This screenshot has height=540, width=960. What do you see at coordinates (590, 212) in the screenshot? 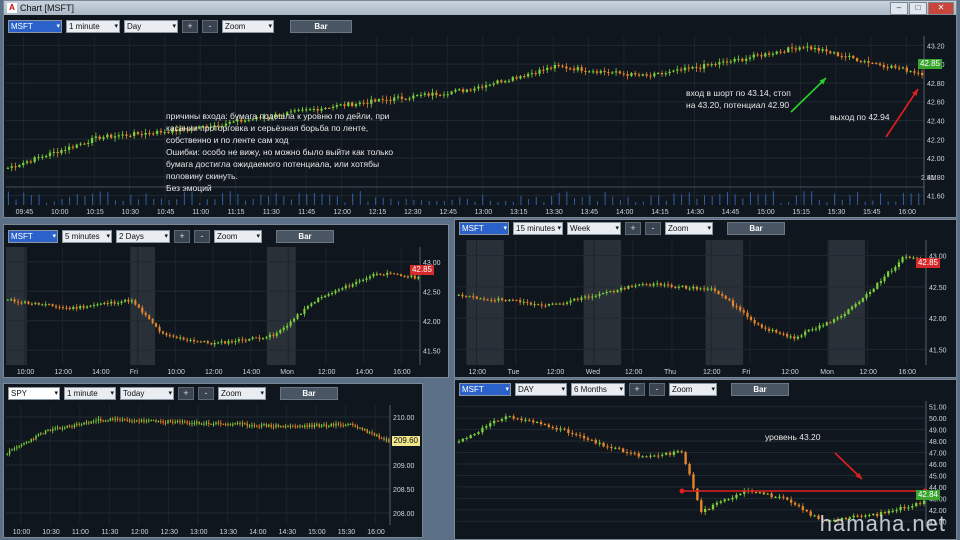
I see `x-tick-label: 13:45` at bounding box center [590, 212].